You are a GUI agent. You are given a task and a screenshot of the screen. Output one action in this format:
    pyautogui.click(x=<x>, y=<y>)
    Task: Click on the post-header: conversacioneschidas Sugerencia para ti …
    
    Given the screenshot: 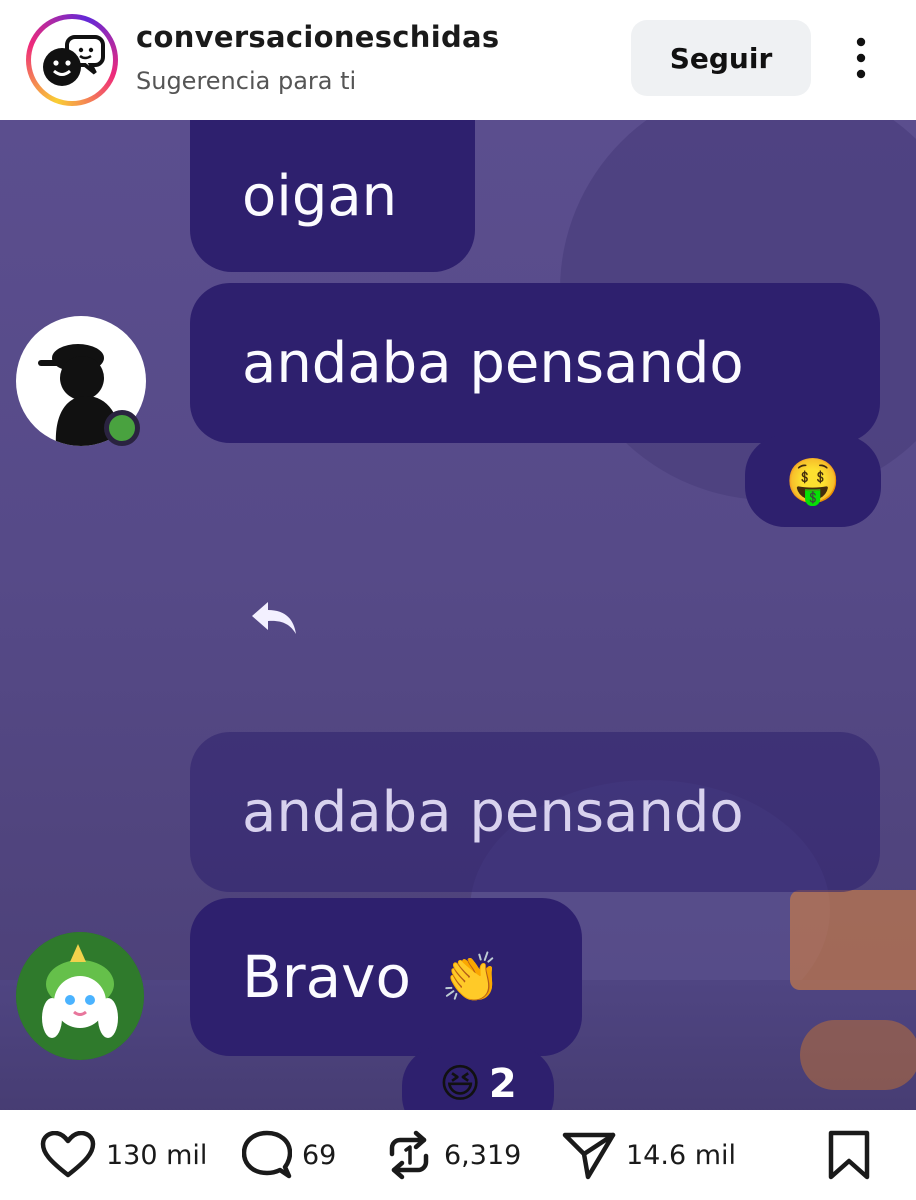 What is the action you would take?
    pyautogui.click(x=458, y=60)
    